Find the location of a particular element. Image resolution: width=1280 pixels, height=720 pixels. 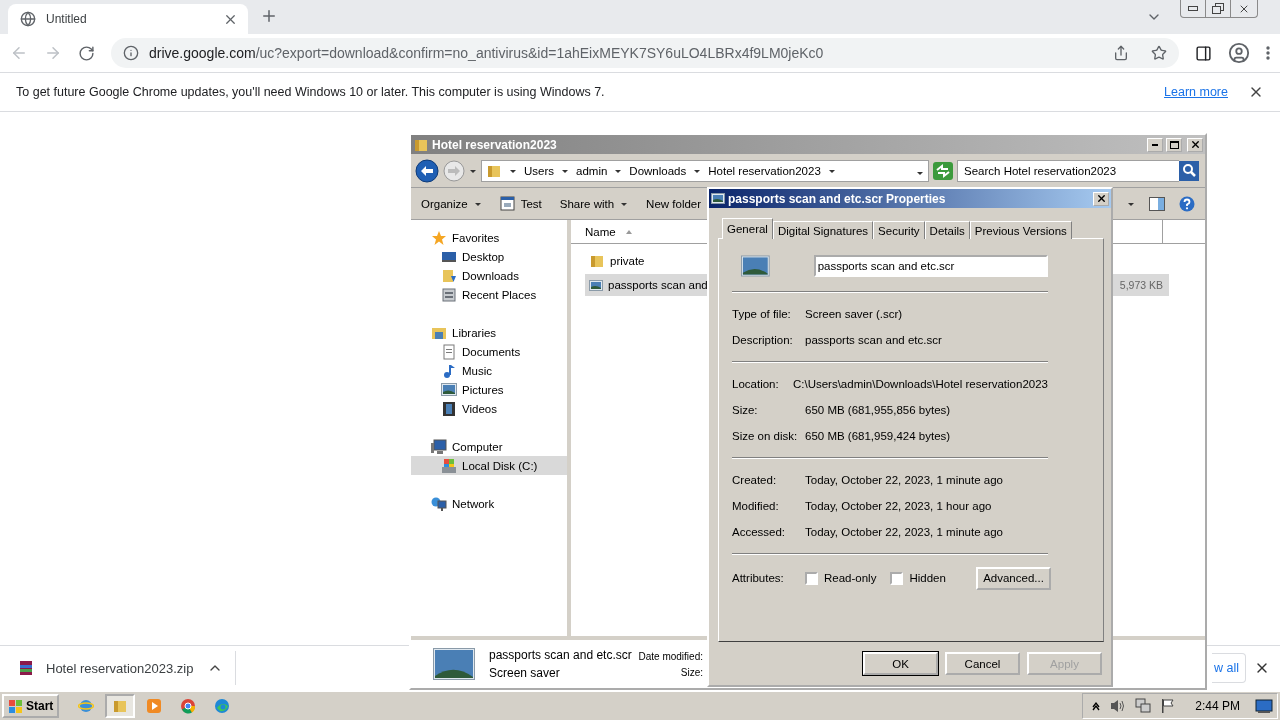

checkbox-label: Hidden is located at coordinates (927, 578).